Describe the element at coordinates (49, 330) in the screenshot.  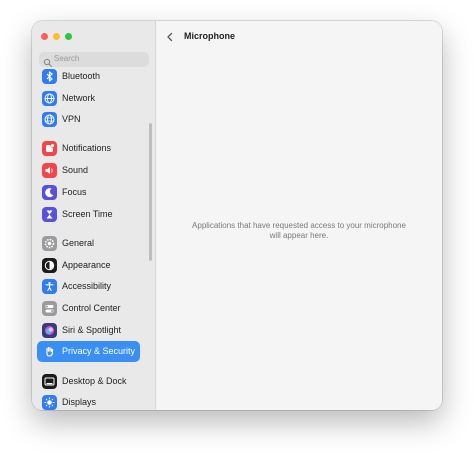
I see `siri-icon` at that location.